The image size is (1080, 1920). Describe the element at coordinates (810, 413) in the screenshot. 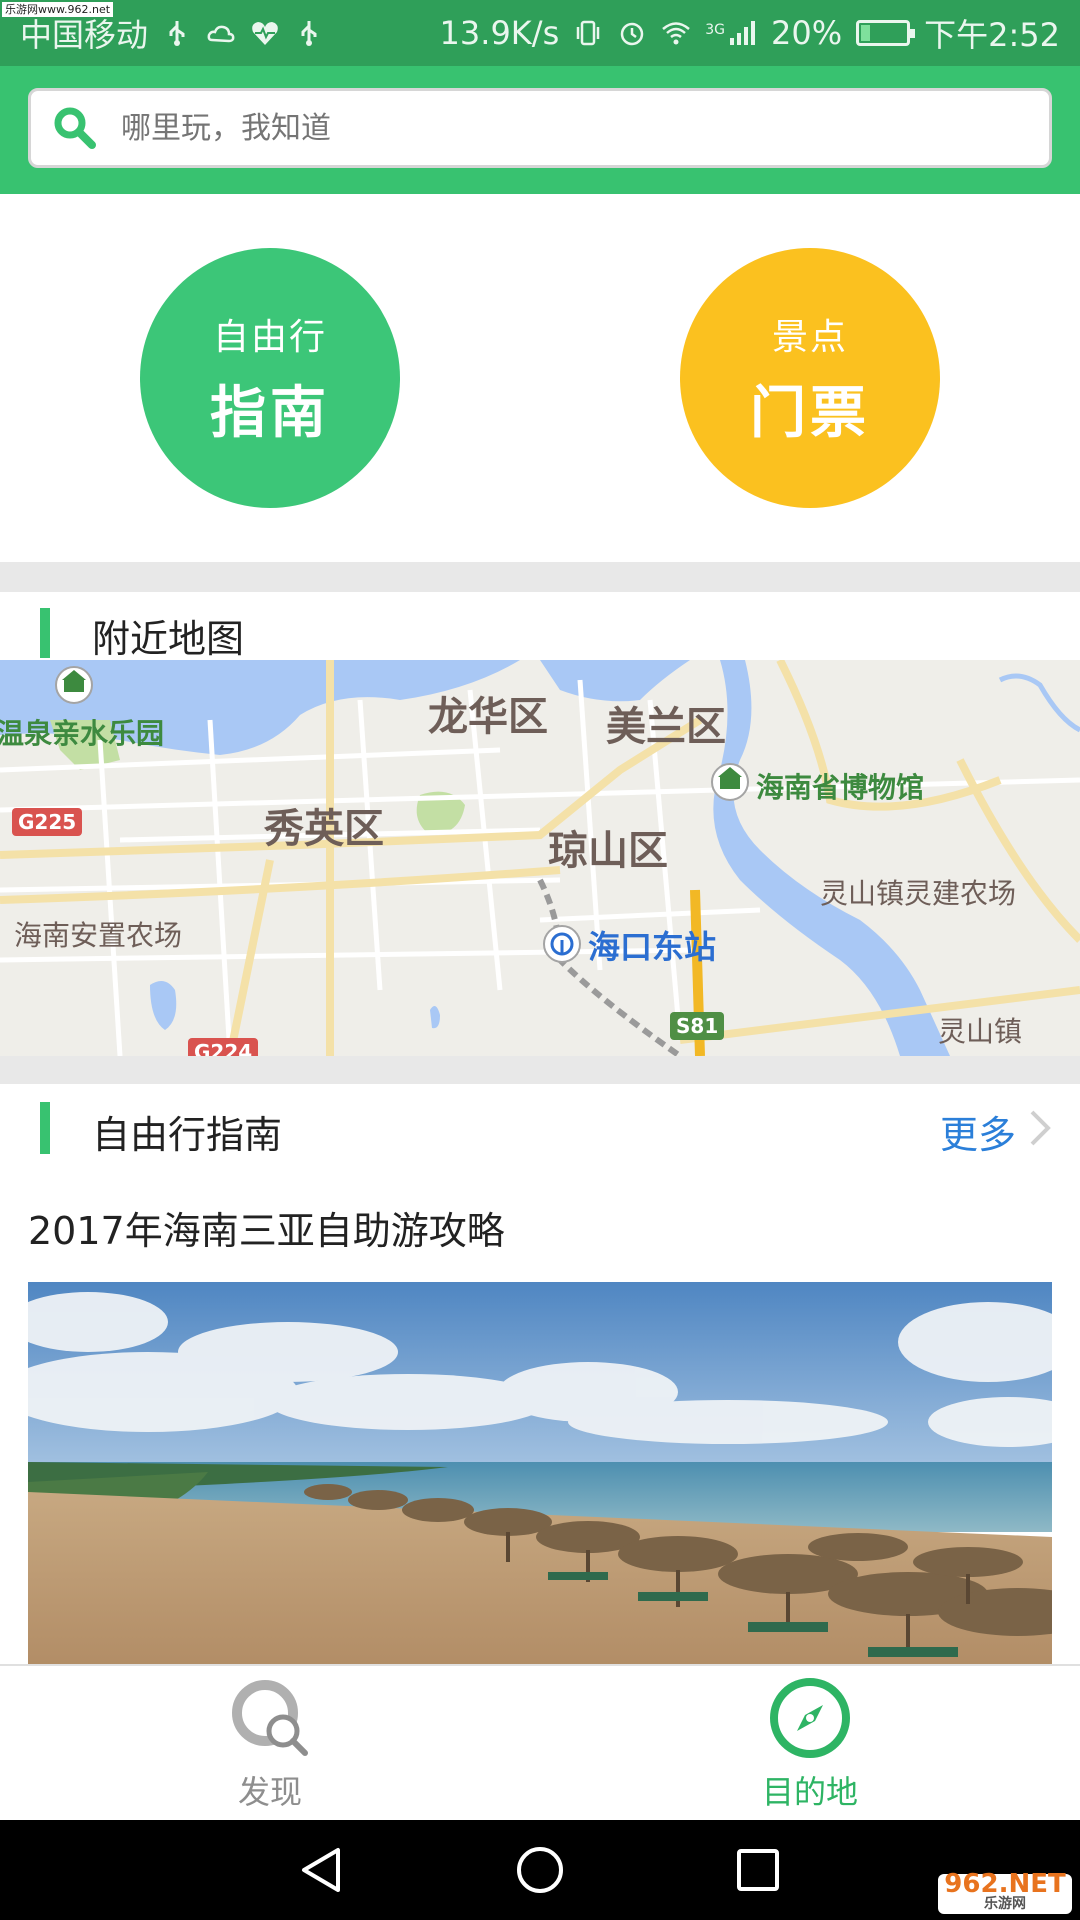

I see `tickets-entry-main: 门票` at that location.